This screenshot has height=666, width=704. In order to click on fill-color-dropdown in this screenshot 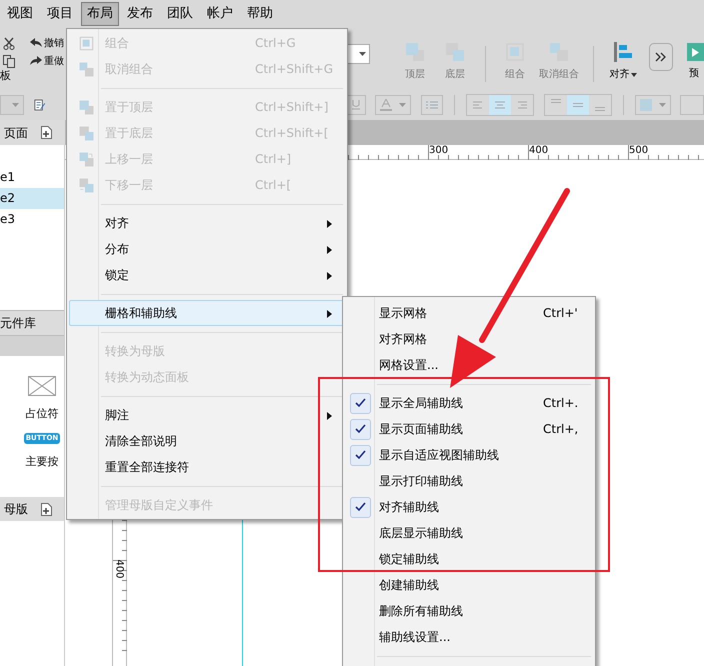, I will do `click(653, 105)`.